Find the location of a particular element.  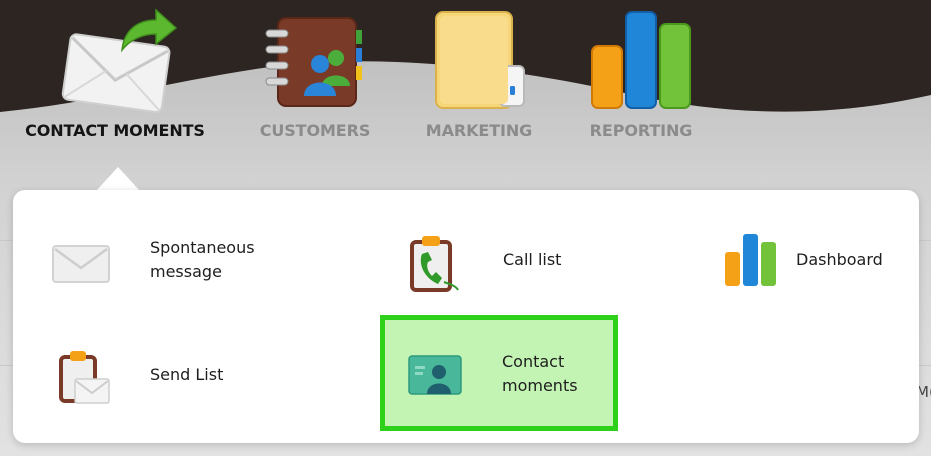

envelope-icon is located at coordinates (81, 264).